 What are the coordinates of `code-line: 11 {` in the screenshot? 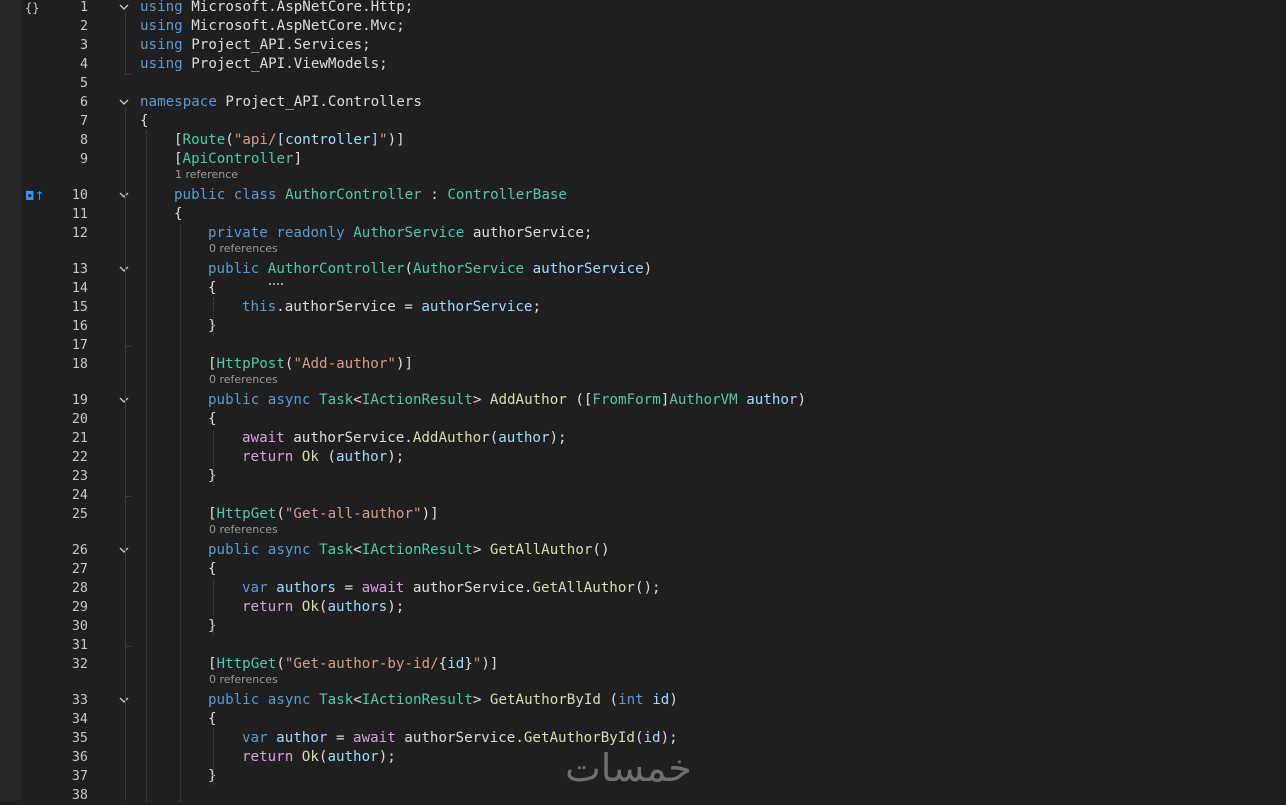 It's located at (643, 214).